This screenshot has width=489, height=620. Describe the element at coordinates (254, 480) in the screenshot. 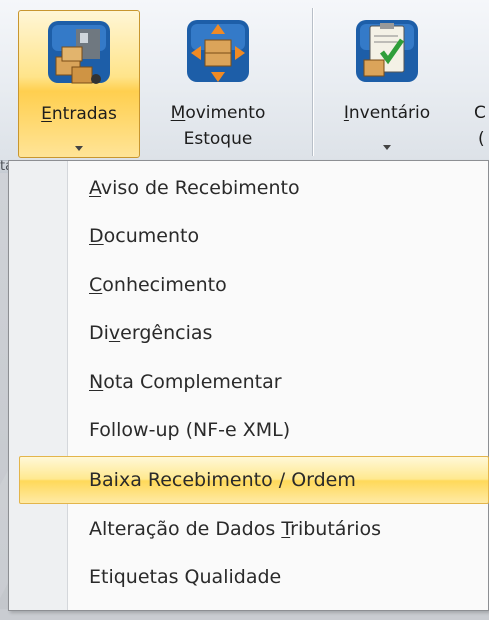

I see `menu-item-baixa-recebimento-ordem: Baixa Recebimento / Ordem` at that location.